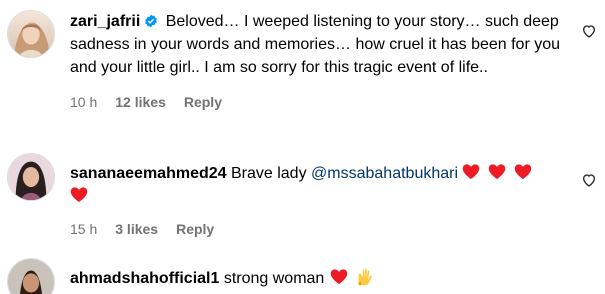 The image size is (605, 294). What do you see at coordinates (105, 21) in the screenshot?
I see `username: zari_jafrii` at bounding box center [105, 21].